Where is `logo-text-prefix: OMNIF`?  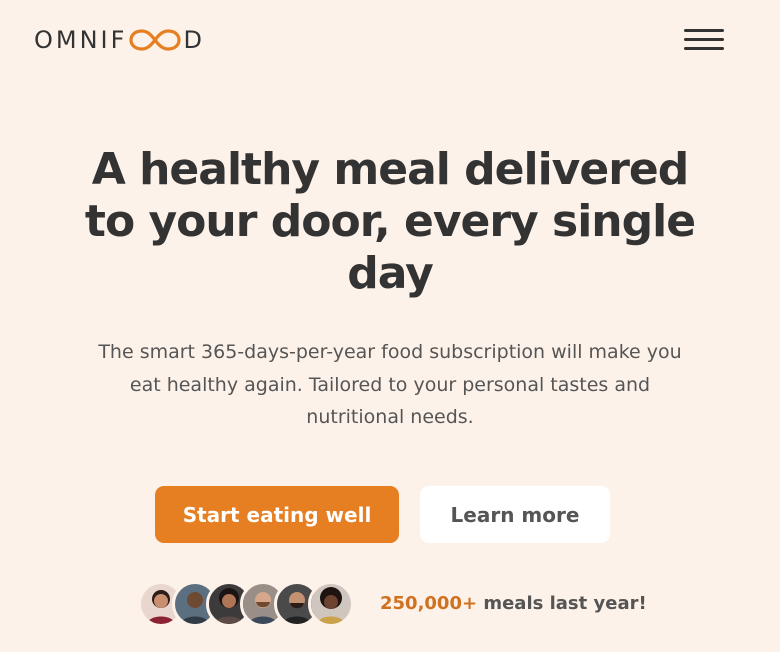
logo-text-prefix: OMNIF is located at coordinates (81, 40).